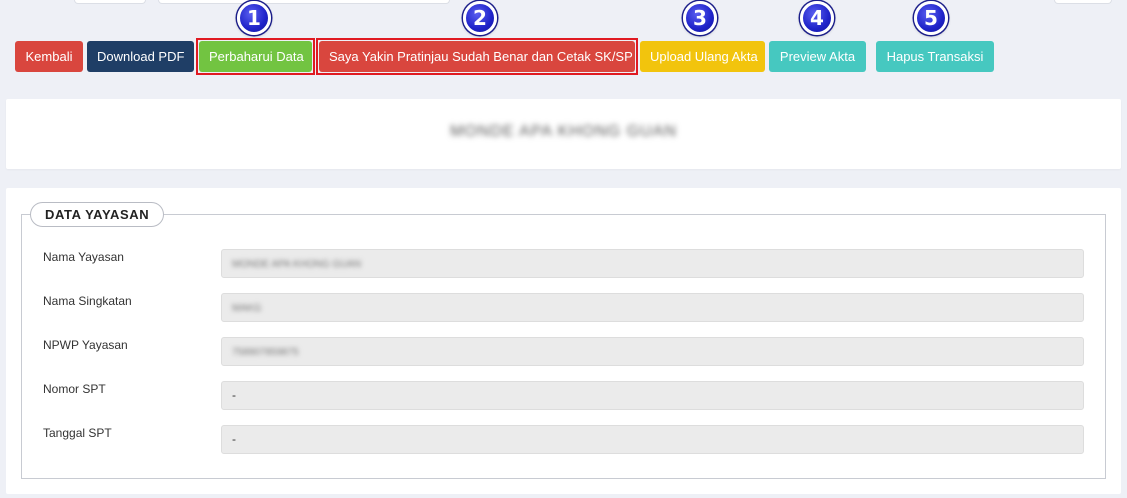 This screenshot has width=1127, height=498. Describe the element at coordinates (87, 301) in the screenshot. I see `field-label-nama-singkatan: Nama Singkatan` at that location.